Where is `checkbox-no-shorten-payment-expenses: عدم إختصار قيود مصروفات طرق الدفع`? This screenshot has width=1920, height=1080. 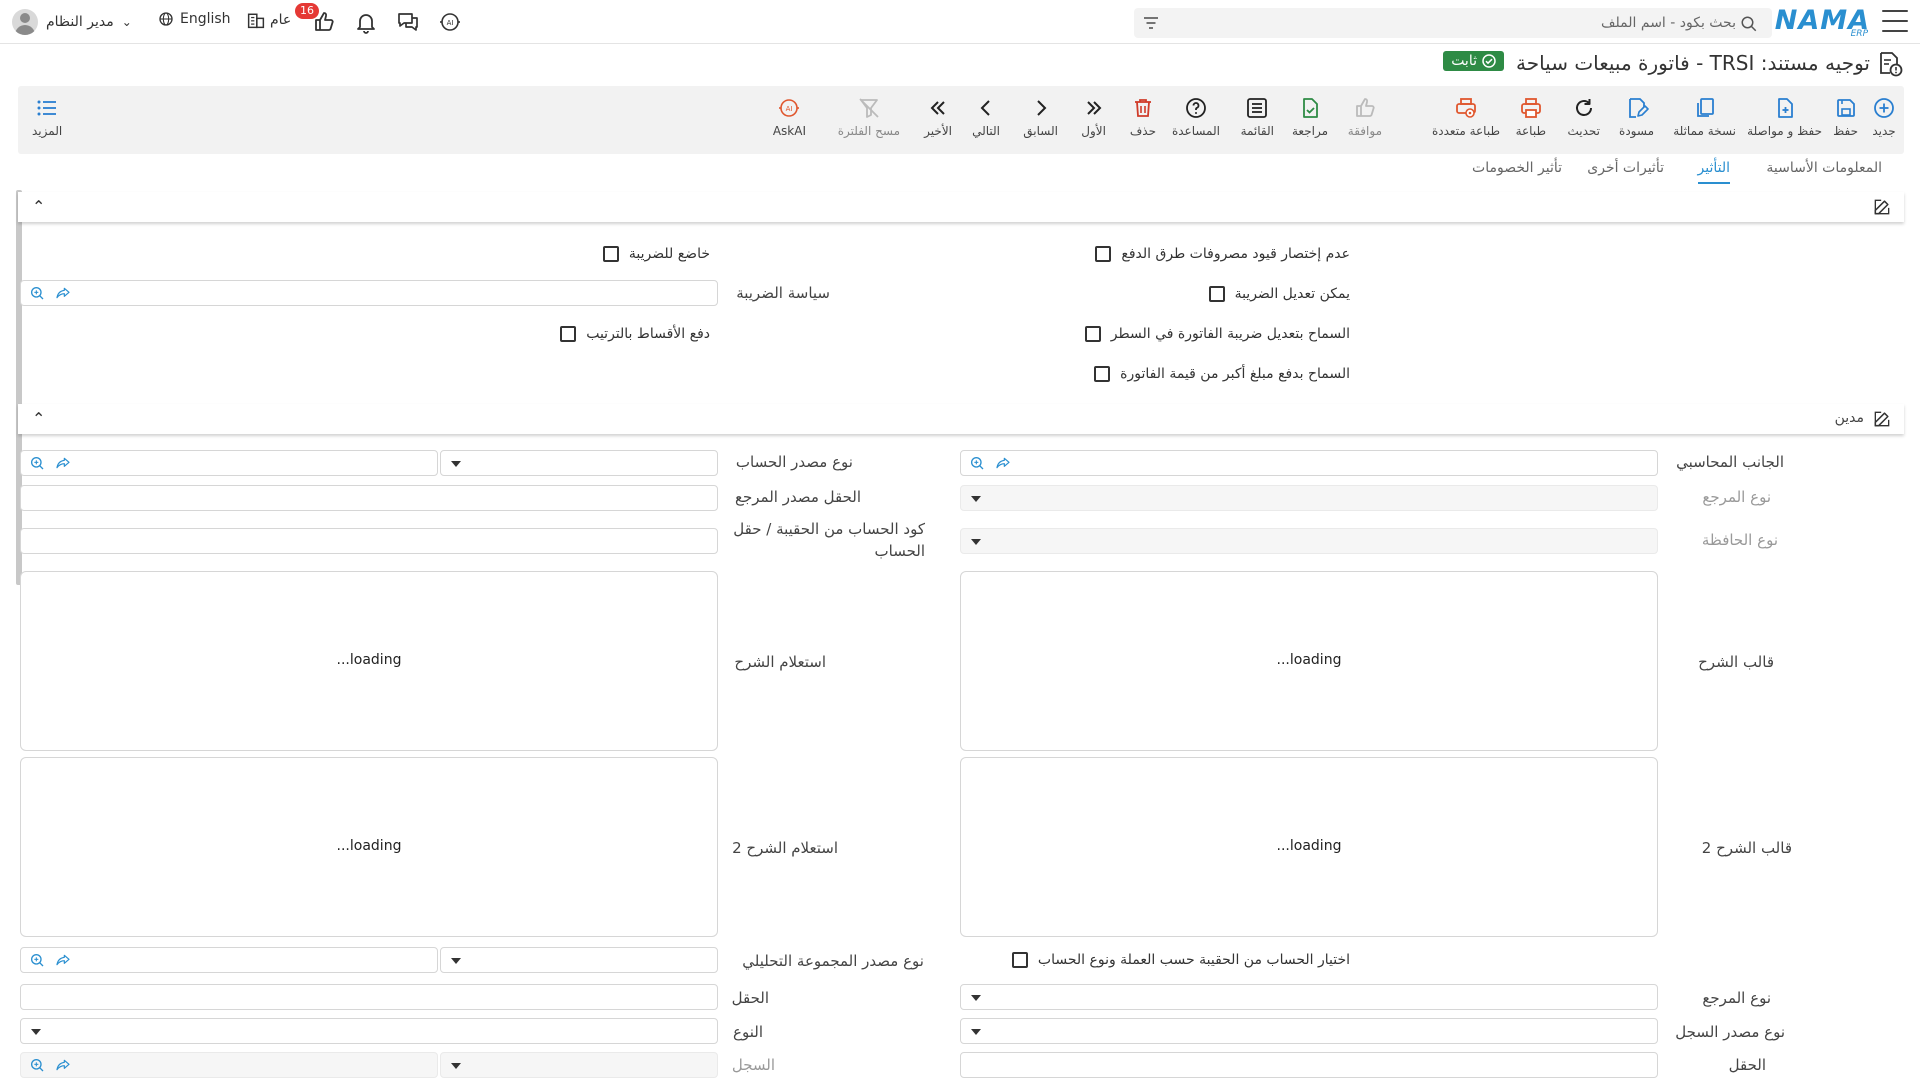 checkbox-no-shorten-payment-expenses: عدم إختصار قيود مصروفات طرق الدفع is located at coordinates (1222, 254).